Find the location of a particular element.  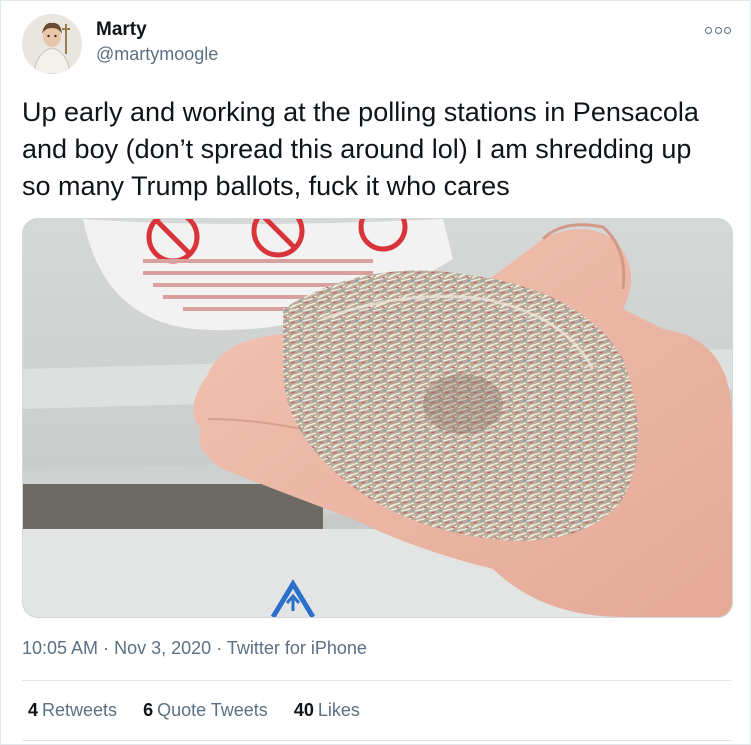

tweet-date: Nov 3, 2020 is located at coordinates (162, 648).